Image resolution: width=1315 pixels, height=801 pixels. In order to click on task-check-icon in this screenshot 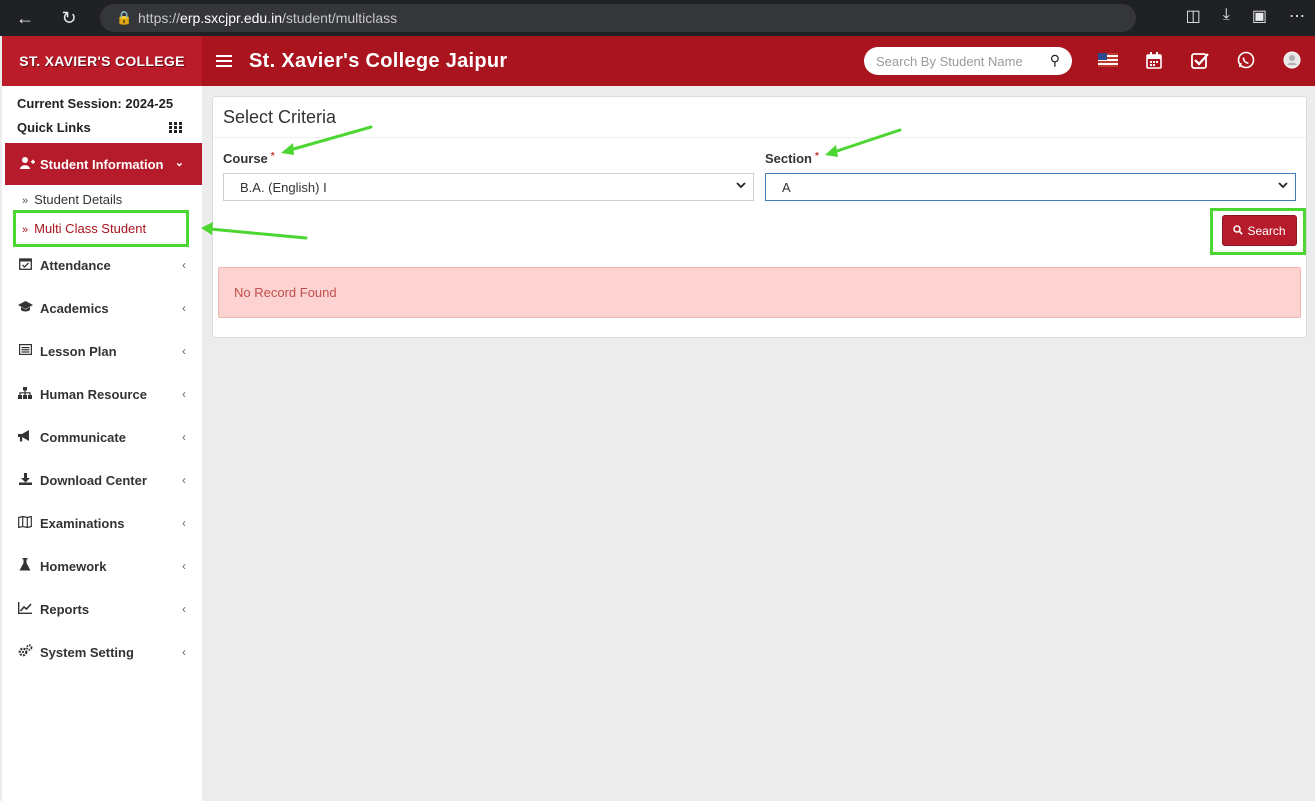, I will do `click(1200, 60)`.